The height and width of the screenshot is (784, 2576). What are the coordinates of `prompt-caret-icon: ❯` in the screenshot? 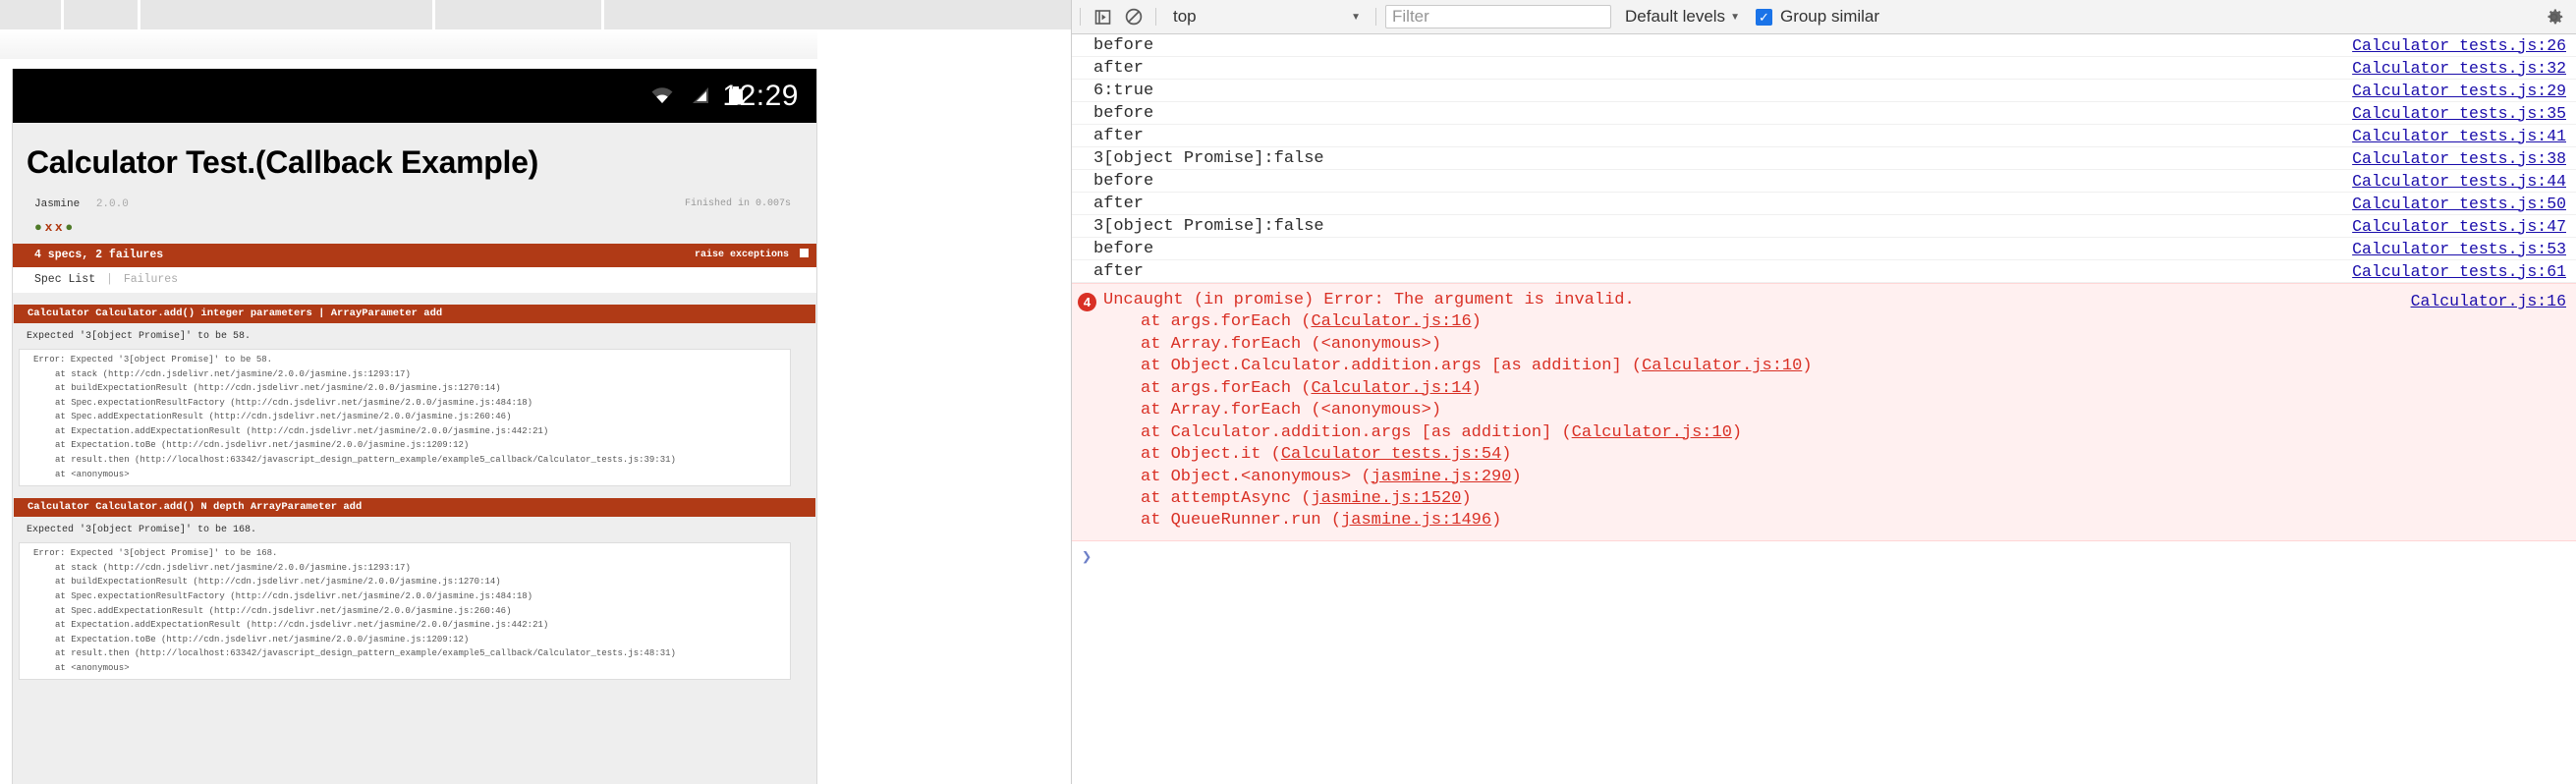 It's located at (1087, 558).